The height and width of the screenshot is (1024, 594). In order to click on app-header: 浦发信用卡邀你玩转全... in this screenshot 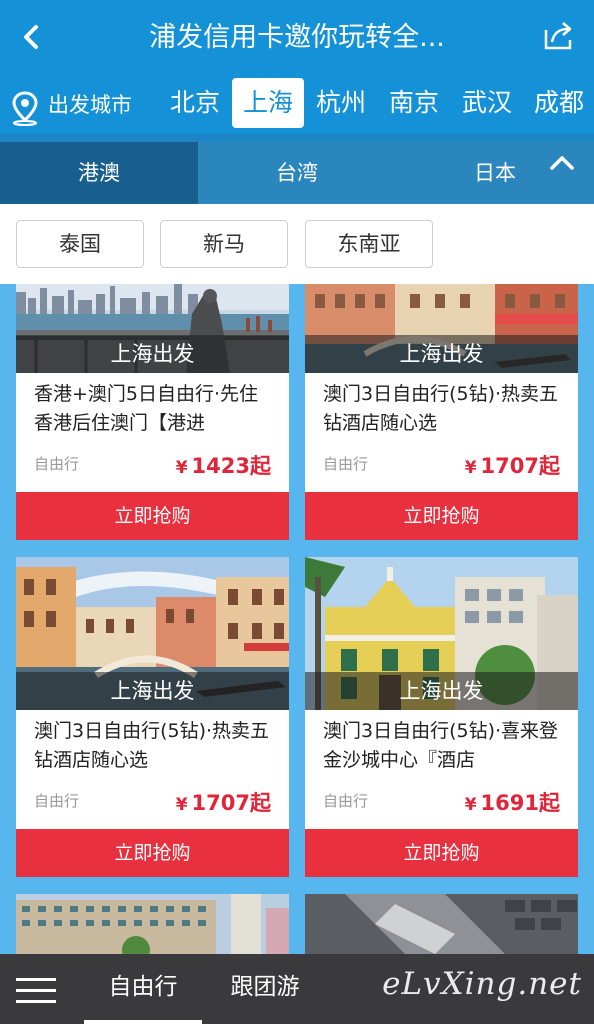, I will do `click(297, 38)`.